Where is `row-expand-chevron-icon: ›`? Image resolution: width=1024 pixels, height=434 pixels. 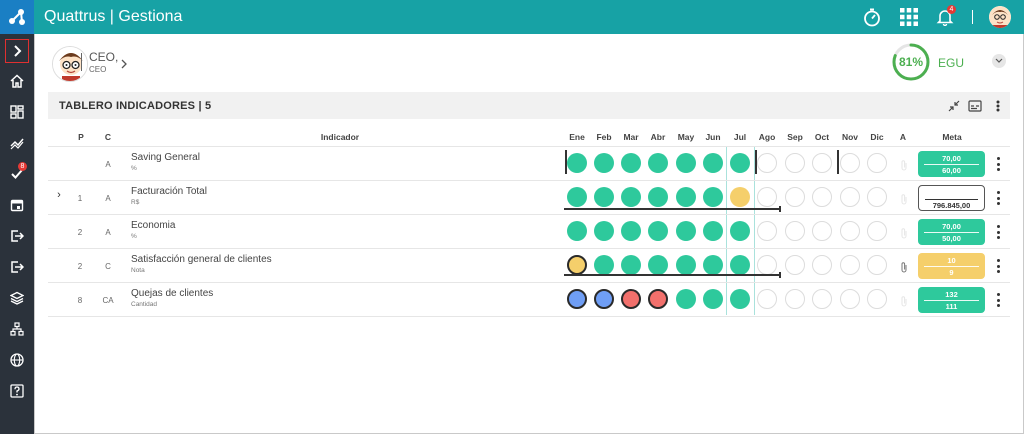 row-expand-chevron-icon: › is located at coordinates (59, 195).